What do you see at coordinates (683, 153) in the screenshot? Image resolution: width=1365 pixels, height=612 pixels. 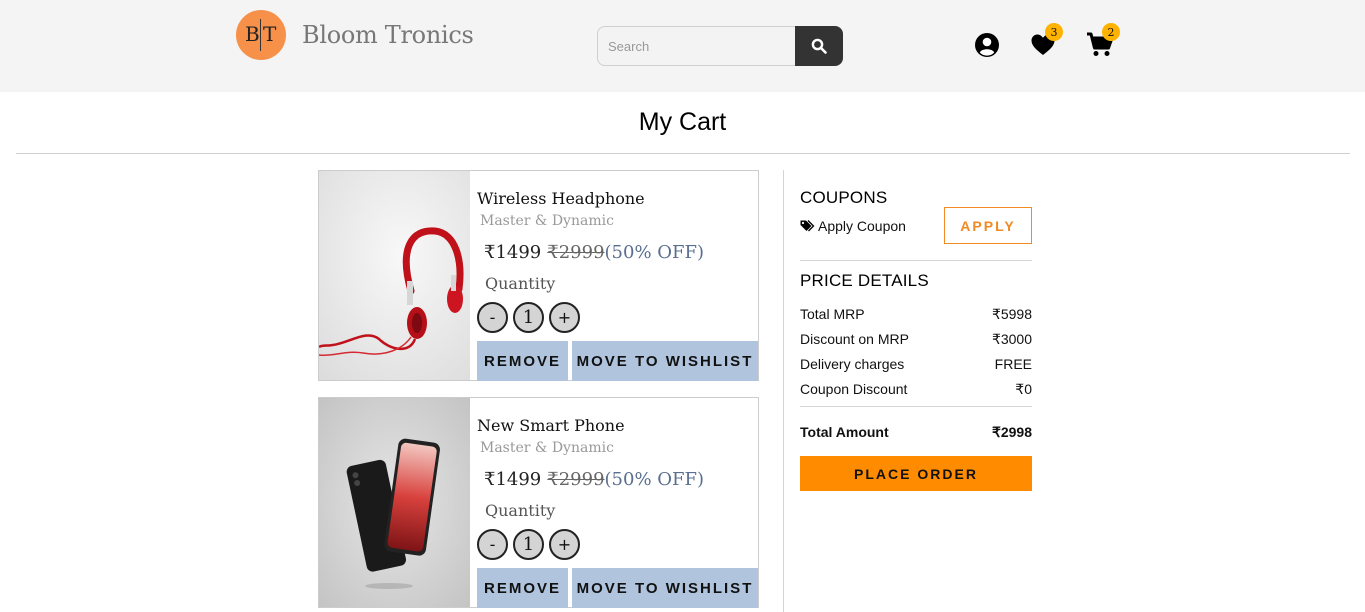 I see `title-divider` at bounding box center [683, 153].